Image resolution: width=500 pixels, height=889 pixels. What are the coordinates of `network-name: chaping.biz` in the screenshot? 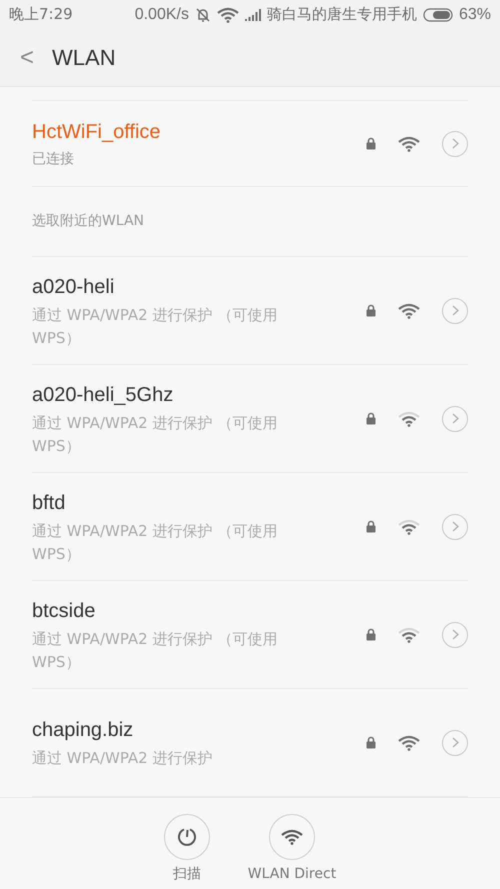 It's located at (83, 731).